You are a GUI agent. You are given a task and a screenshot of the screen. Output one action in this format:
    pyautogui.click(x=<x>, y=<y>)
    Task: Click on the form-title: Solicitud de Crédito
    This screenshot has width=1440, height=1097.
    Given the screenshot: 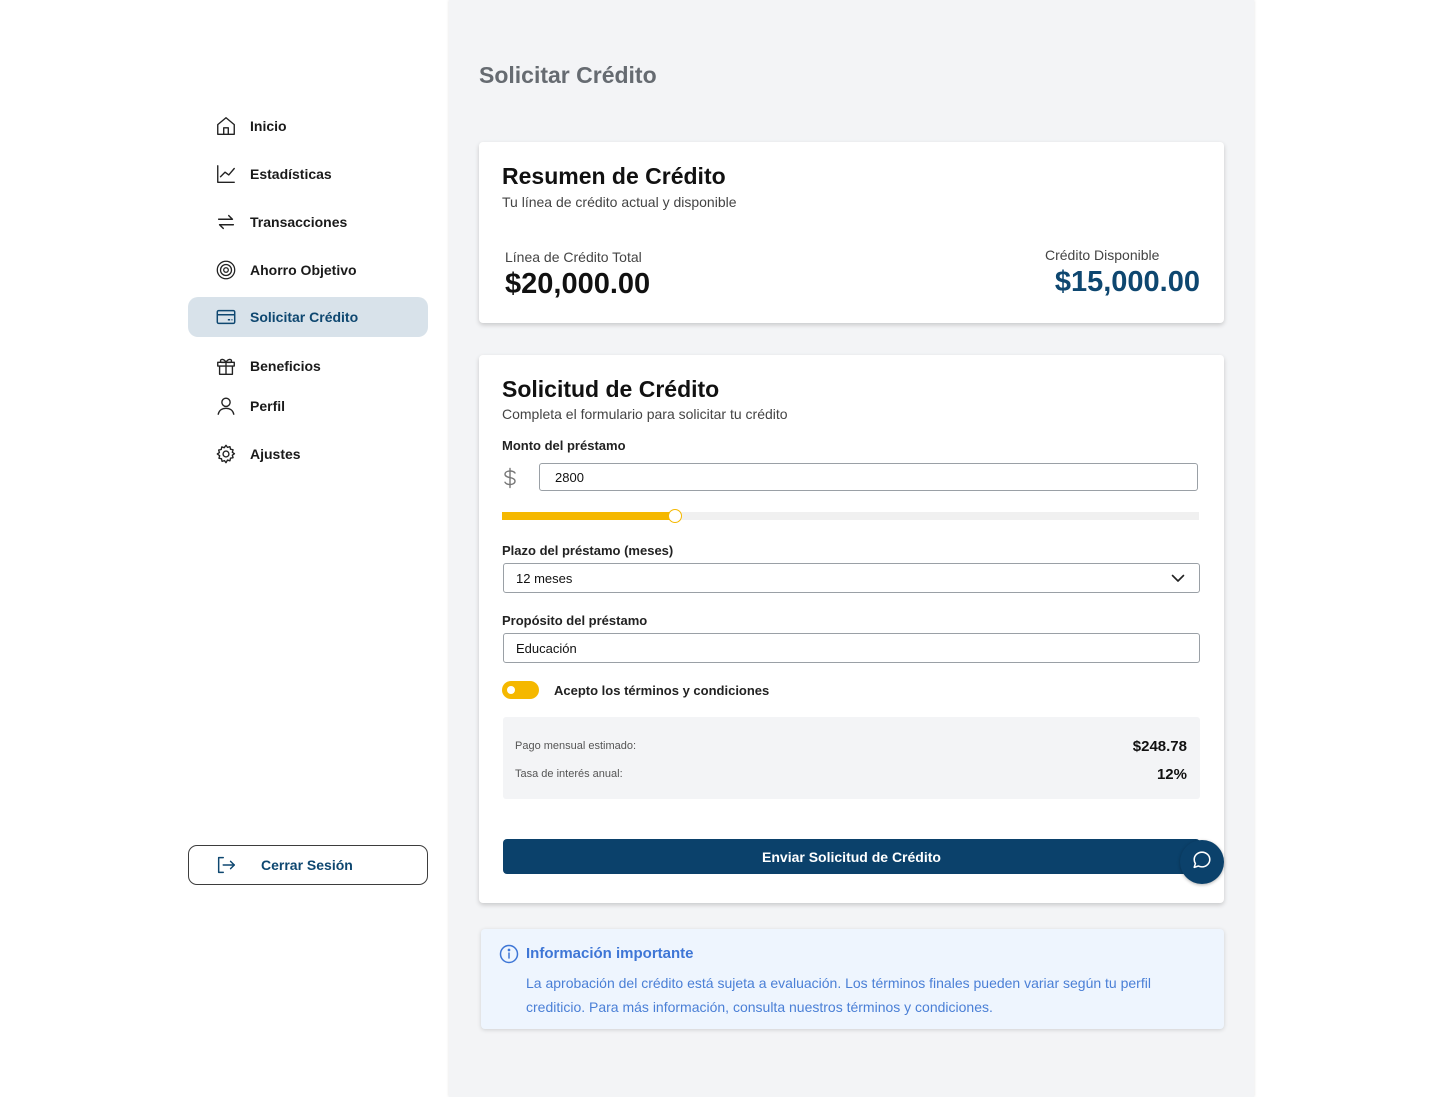 What is the action you would take?
    pyautogui.click(x=611, y=389)
    